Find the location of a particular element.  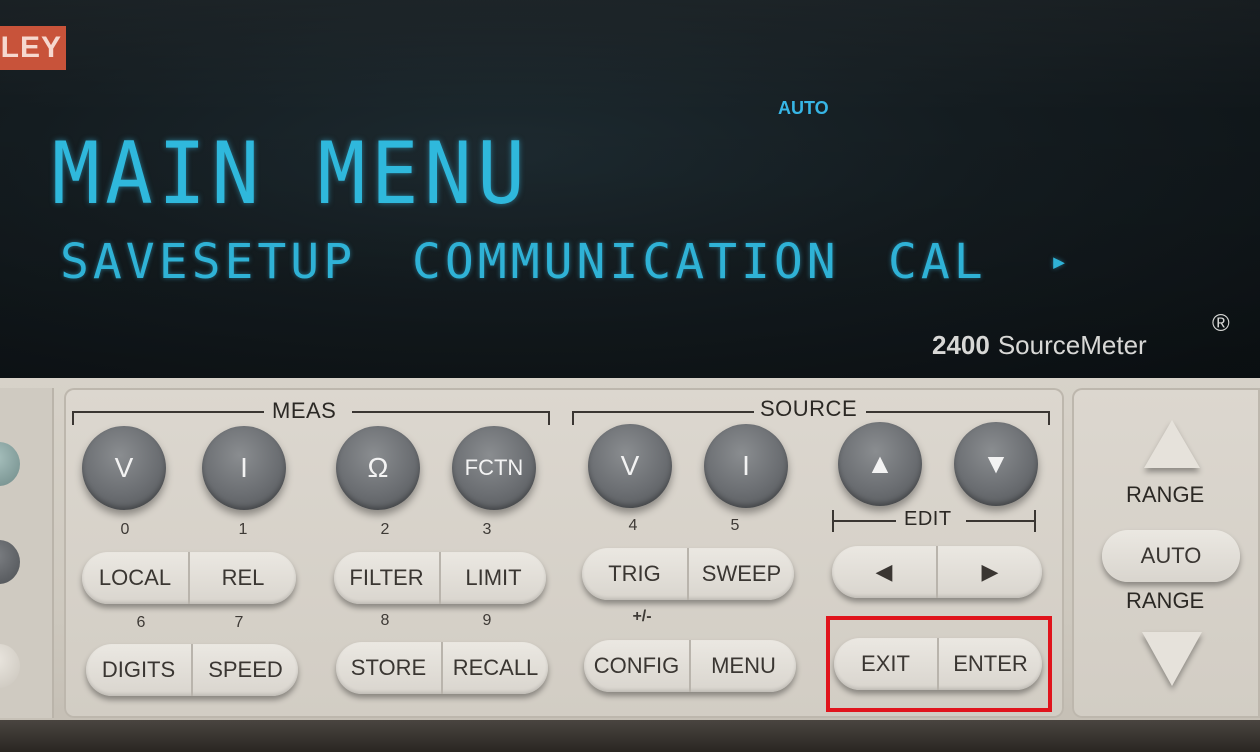

trig-sweep-key-pair: TRIG SWEEP is located at coordinates (688, 574).